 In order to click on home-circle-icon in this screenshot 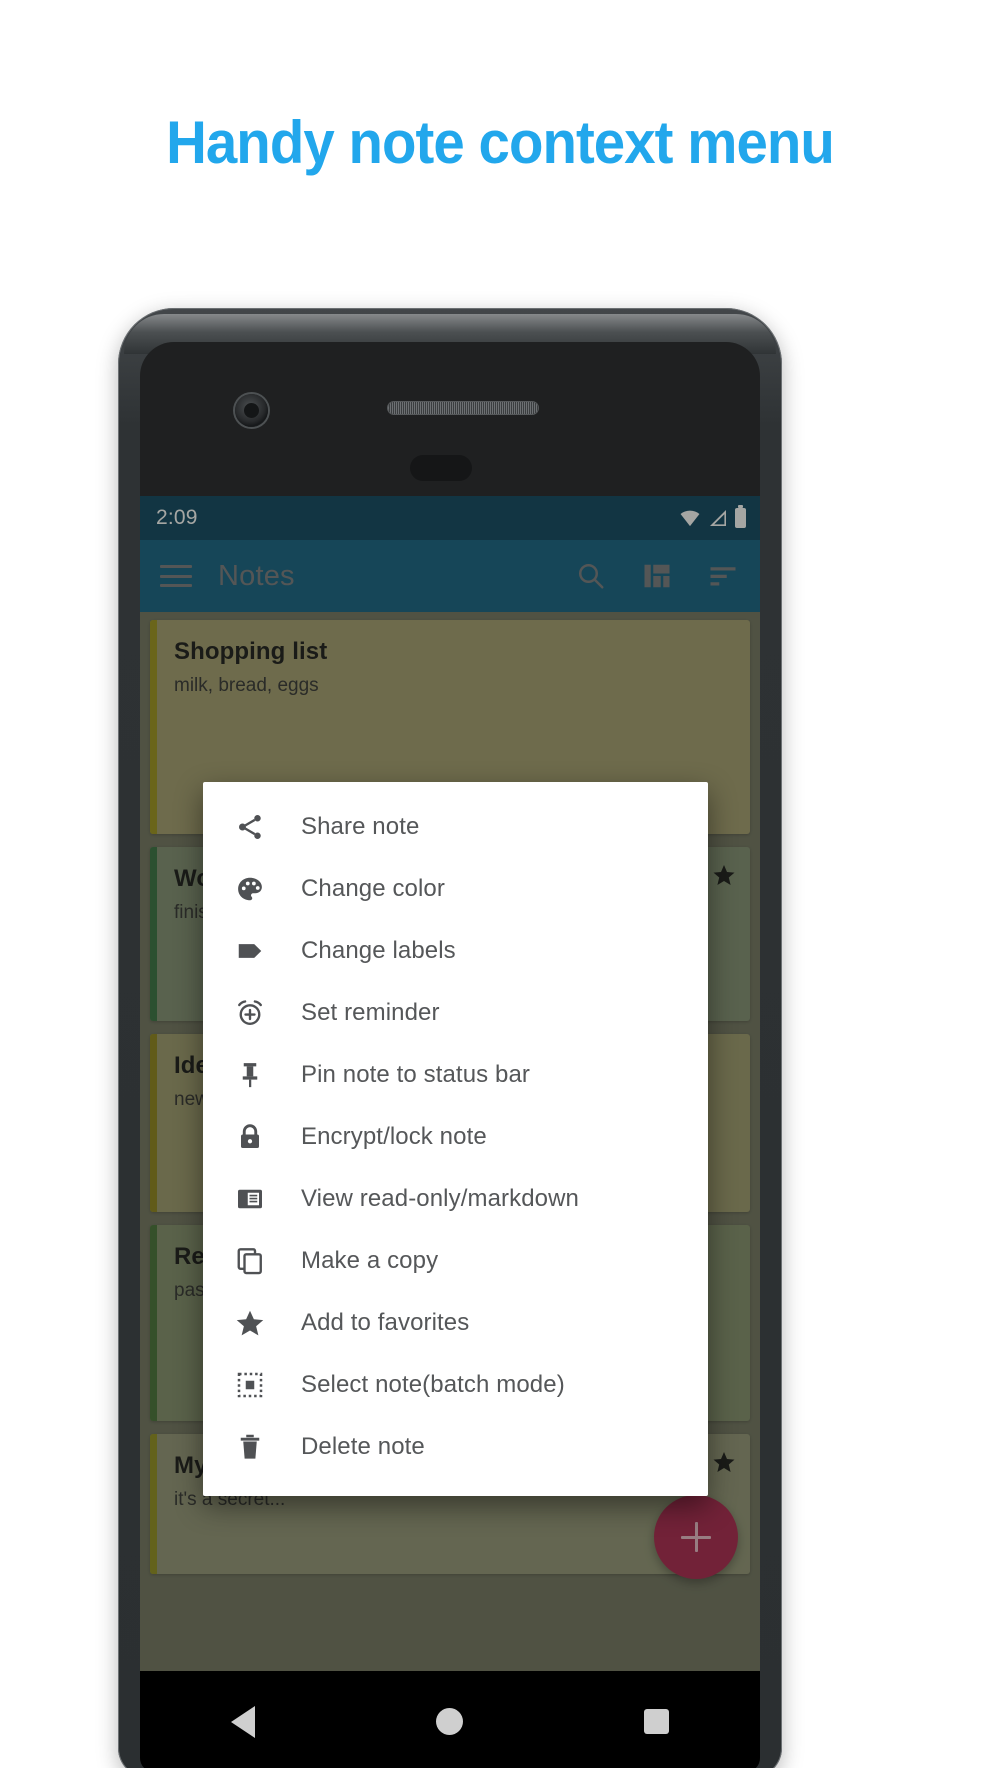, I will do `click(449, 1721)`.